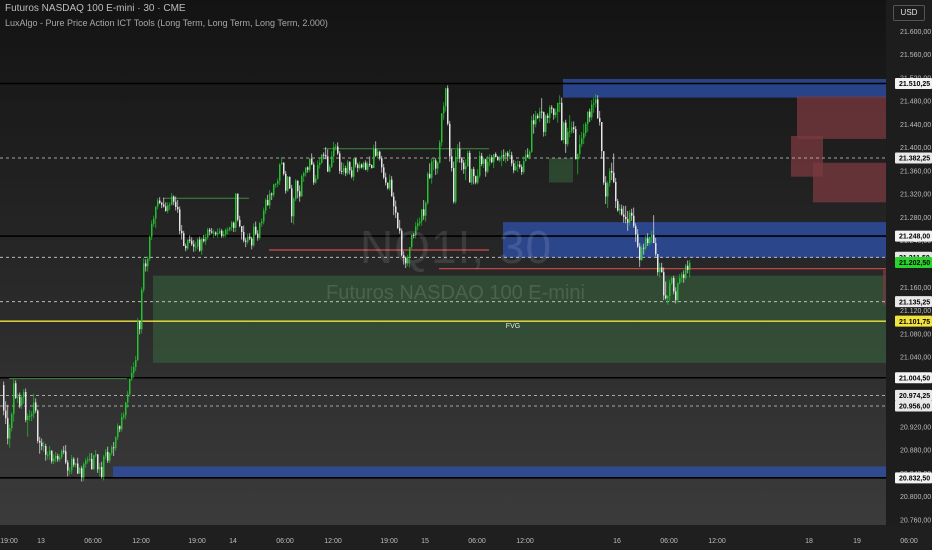 The image size is (932, 550). What do you see at coordinates (513, 326) in the screenshot?
I see `fvg-label: FVG` at bounding box center [513, 326].